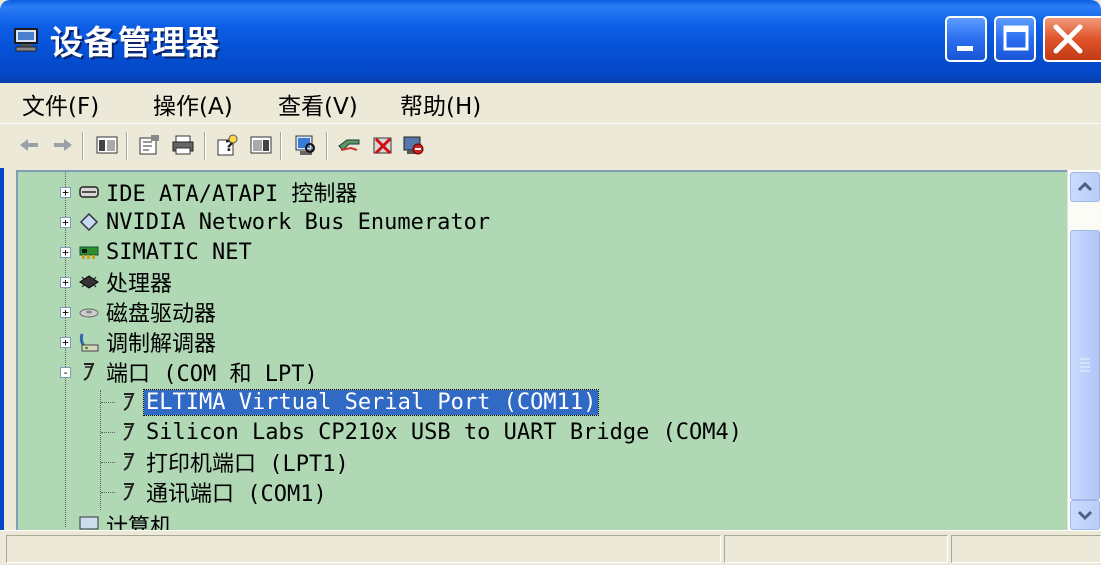 This screenshot has height=565, width=1101. I want to click on tree-item-label: NVIDIA Network Bus Enumerator, so click(298, 222).